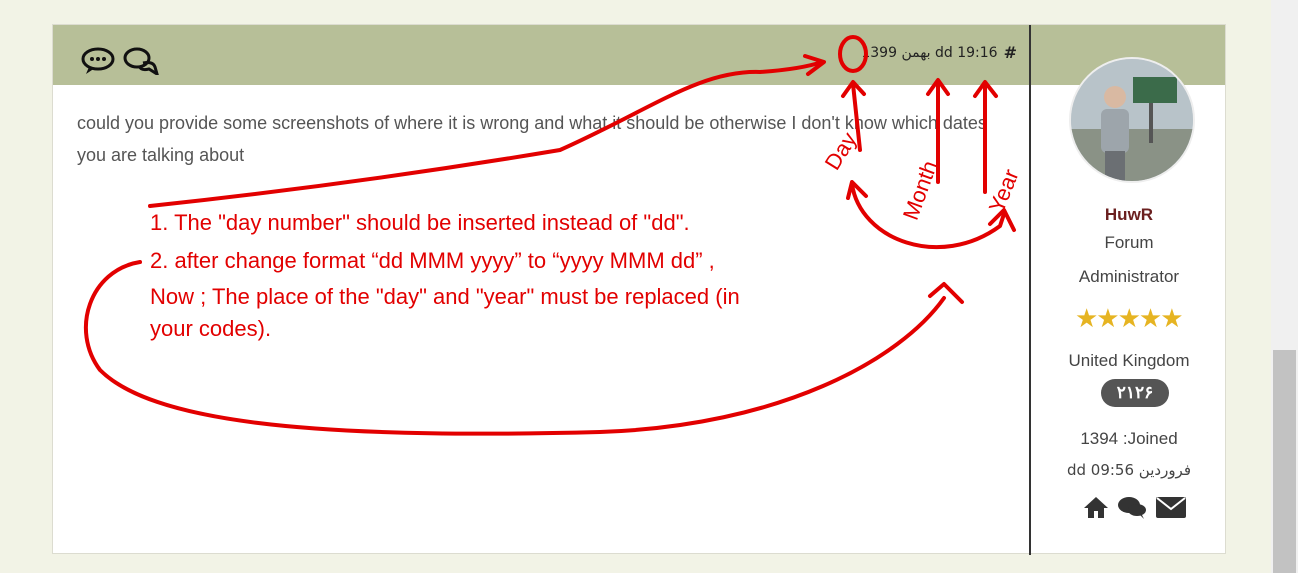 The image size is (1298, 573). Describe the element at coordinates (211, 328) in the screenshot. I see `annotation-line-4: your codes).` at that location.